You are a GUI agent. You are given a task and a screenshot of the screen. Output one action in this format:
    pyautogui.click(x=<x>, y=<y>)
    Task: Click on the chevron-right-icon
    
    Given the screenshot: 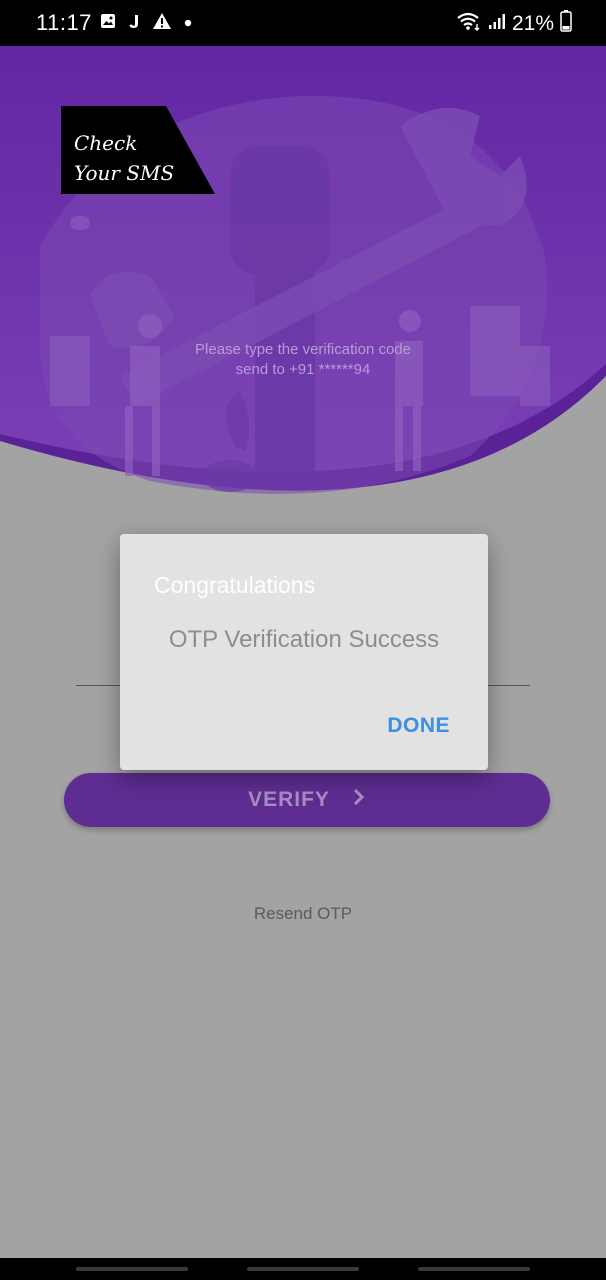 What is the action you would take?
    pyautogui.click(x=359, y=800)
    